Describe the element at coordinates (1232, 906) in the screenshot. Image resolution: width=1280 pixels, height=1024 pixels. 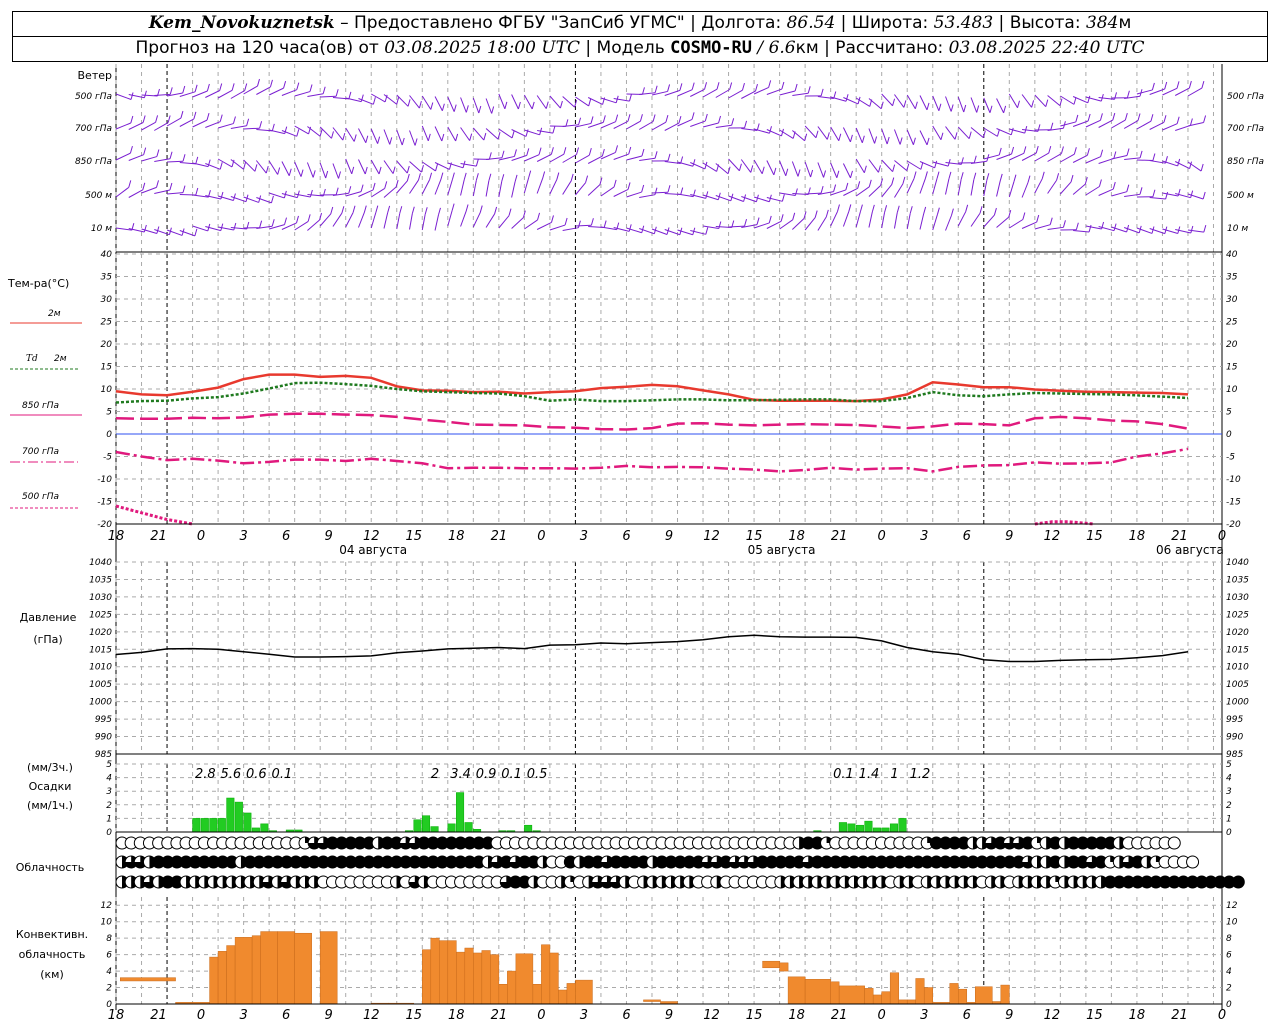
I see `conv-tick-right: 12` at that location.